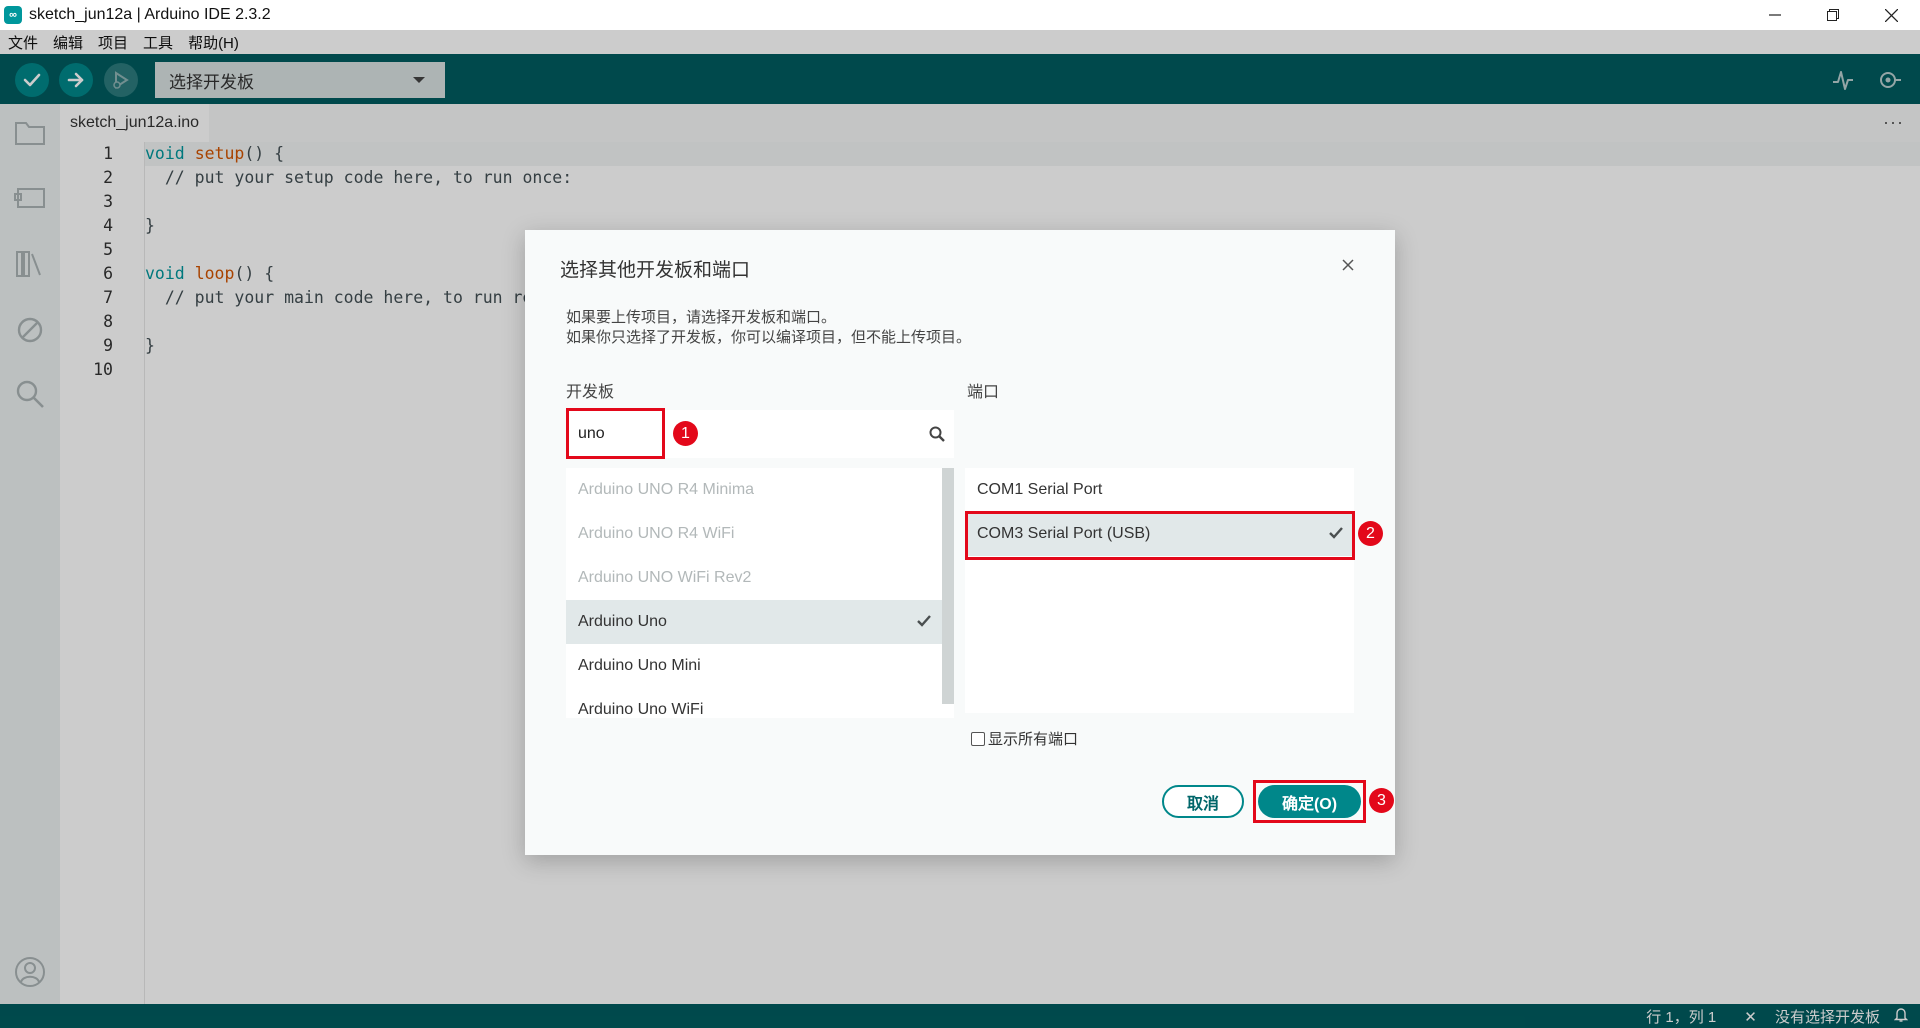 This screenshot has width=1920, height=1028. I want to click on board-name: Arduino Uno Mini, so click(639, 665).